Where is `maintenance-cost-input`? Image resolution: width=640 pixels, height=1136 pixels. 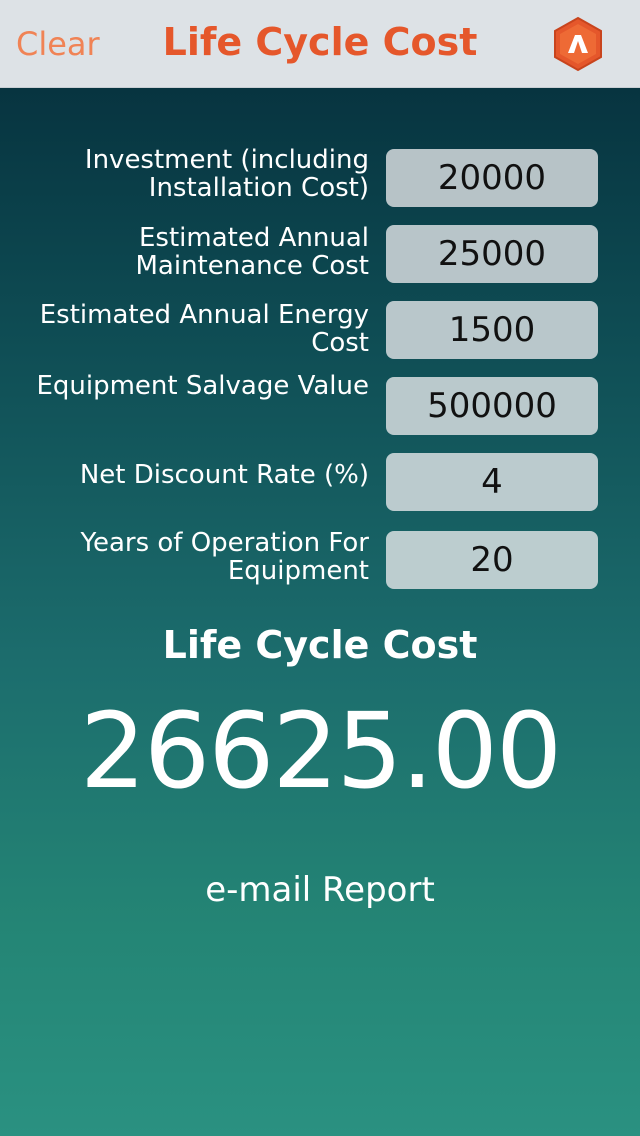
maintenance-cost-input is located at coordinates (492, 254).